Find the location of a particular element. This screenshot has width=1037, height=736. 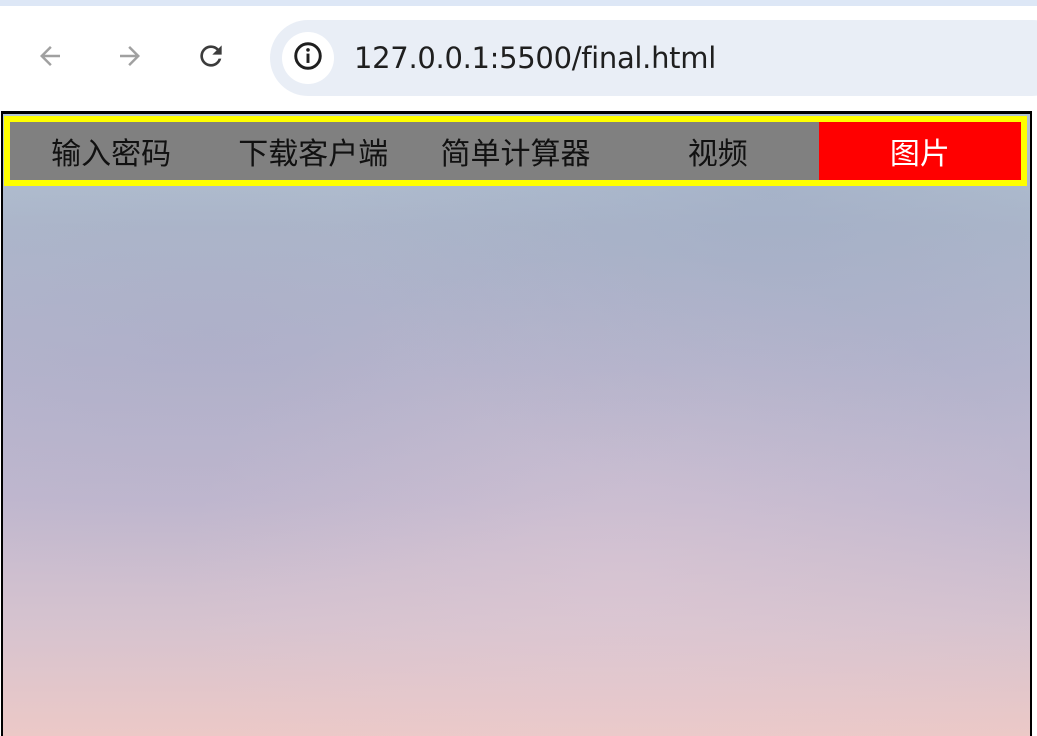

address-bar: 127.0.0.1:5500/final.html is located at coordinates (653, 58).